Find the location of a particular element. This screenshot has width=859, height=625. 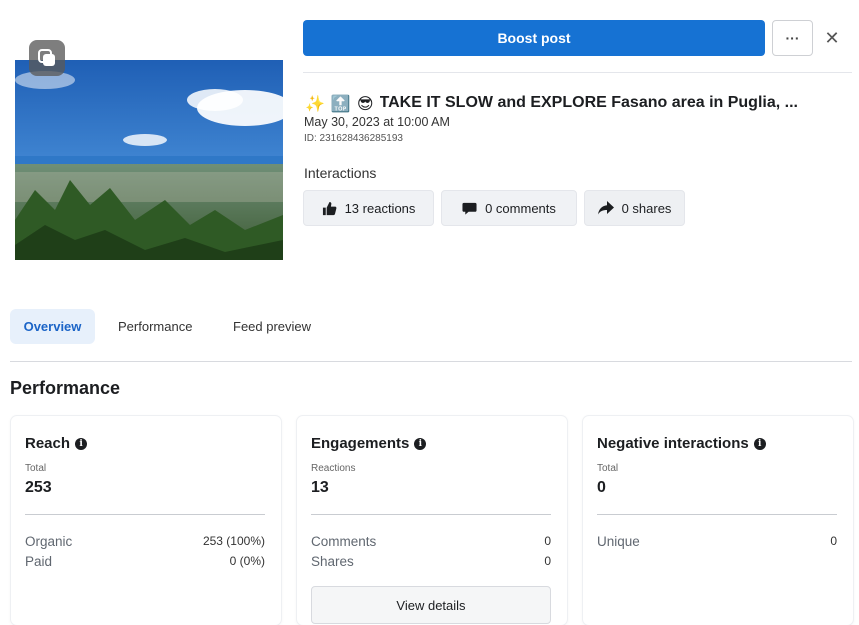

engagements-comments-value: 0 is located at coordinates (547, 541).